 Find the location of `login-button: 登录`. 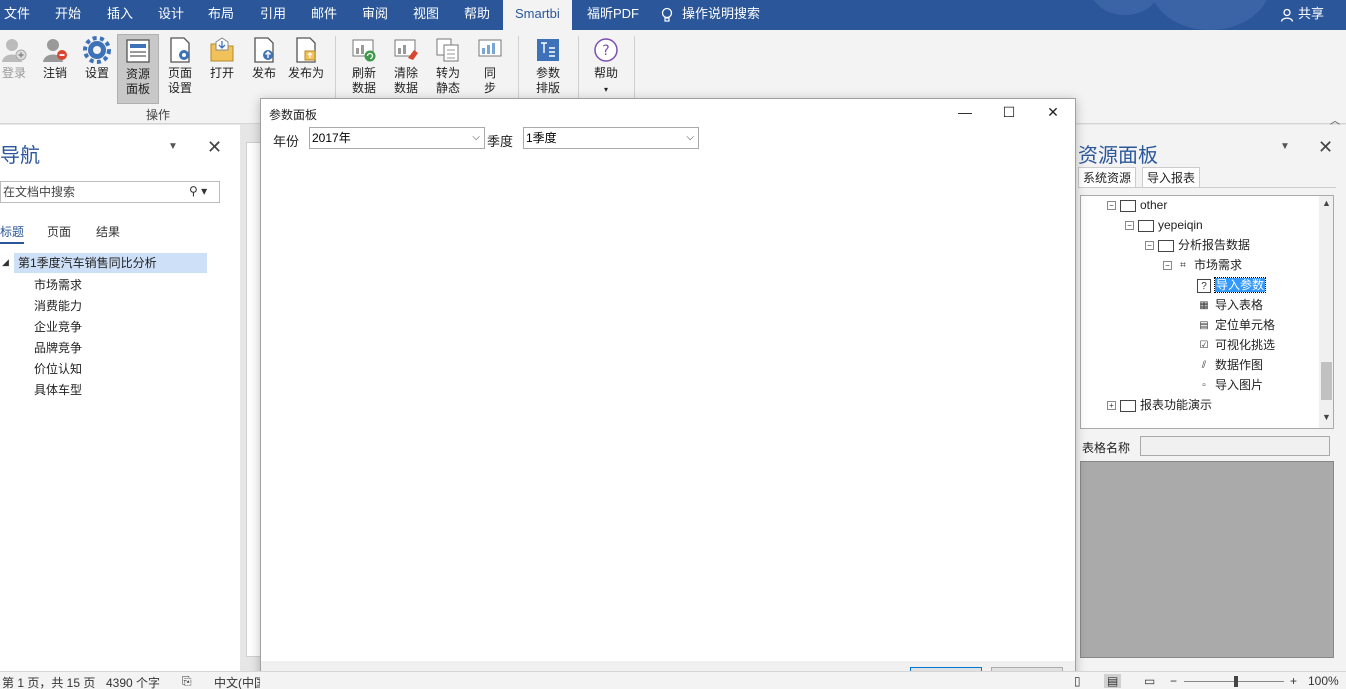

login-button: 登录 is located at coordinates (14, 67).